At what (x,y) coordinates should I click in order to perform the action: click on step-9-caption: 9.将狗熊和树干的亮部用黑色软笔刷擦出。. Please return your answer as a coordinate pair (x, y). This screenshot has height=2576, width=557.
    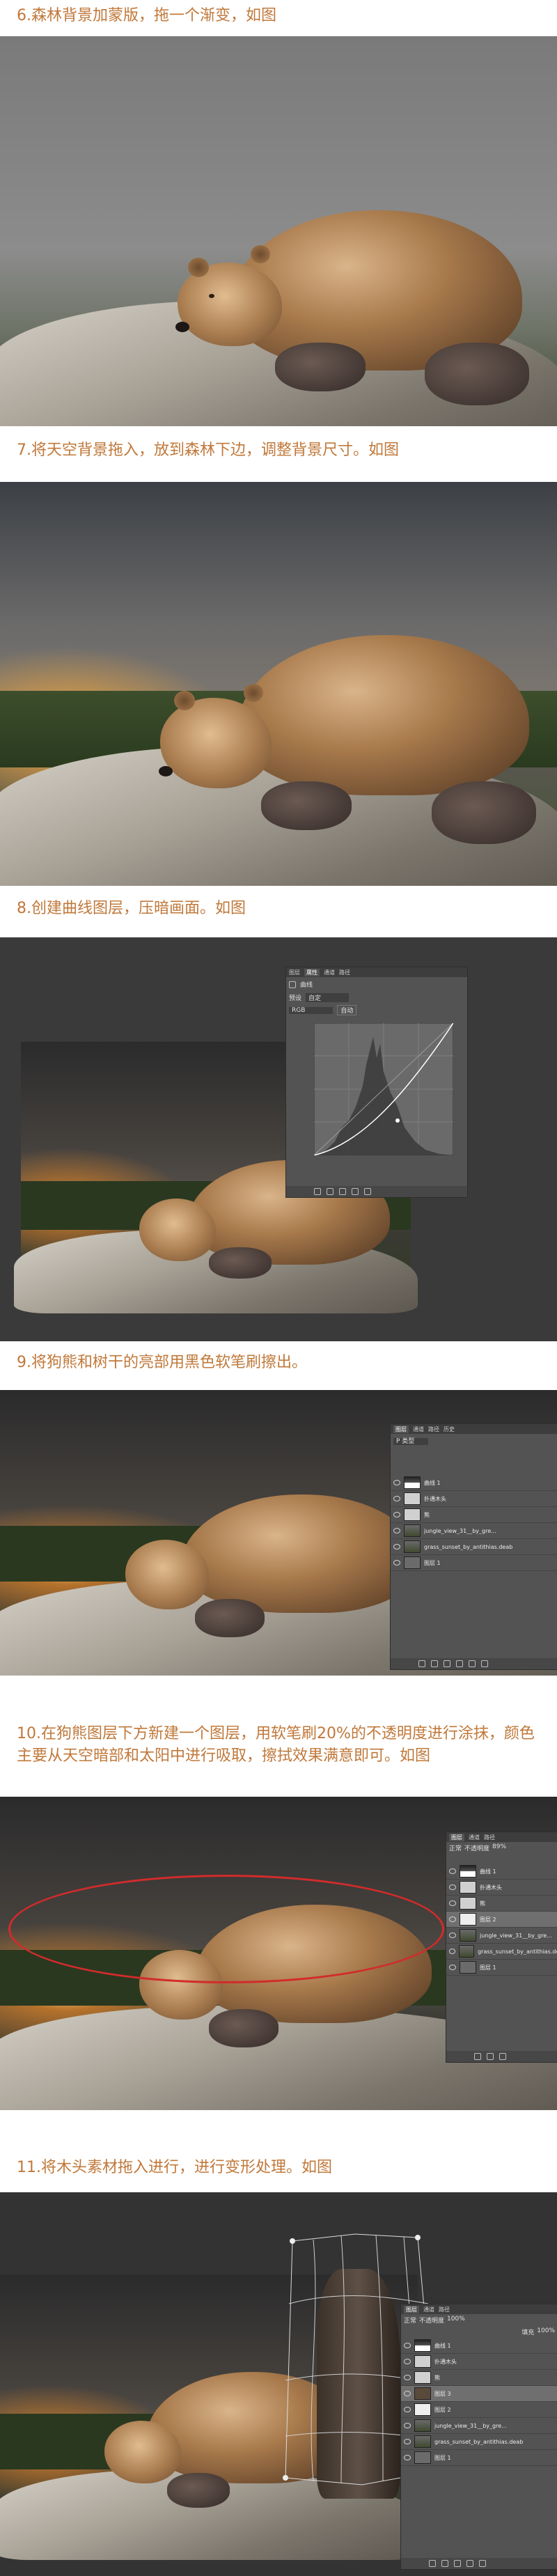
    Looking at the image, I should click on (162, 1362).